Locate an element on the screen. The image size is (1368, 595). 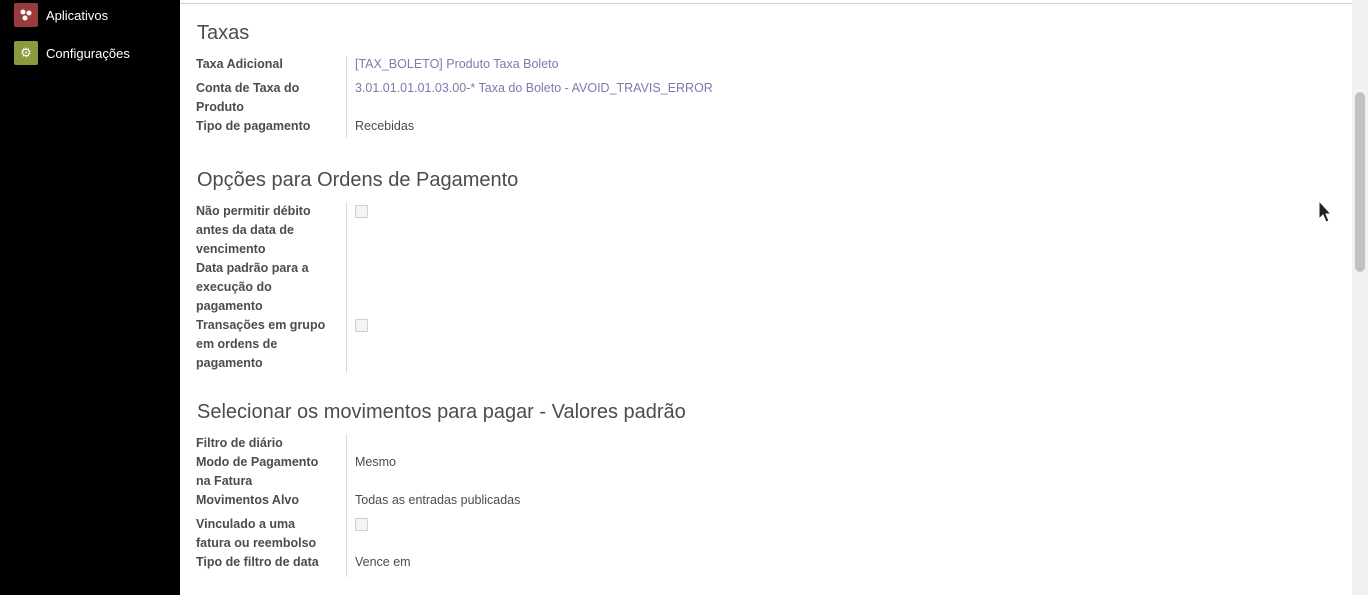
checkbox-vinculado is located at coordinates (361, 524).